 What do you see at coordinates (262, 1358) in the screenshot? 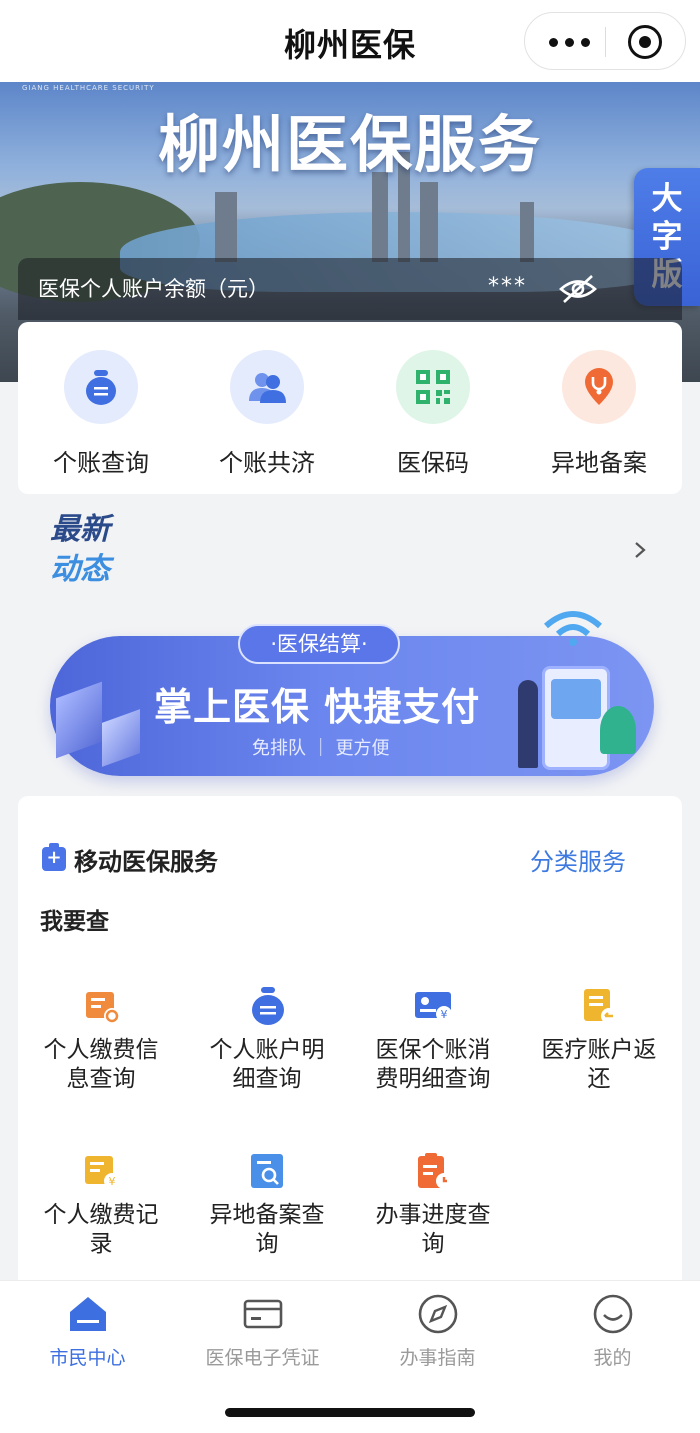
I see `tab-label: 医保电子凭证` at bounding box center [262, 1358].